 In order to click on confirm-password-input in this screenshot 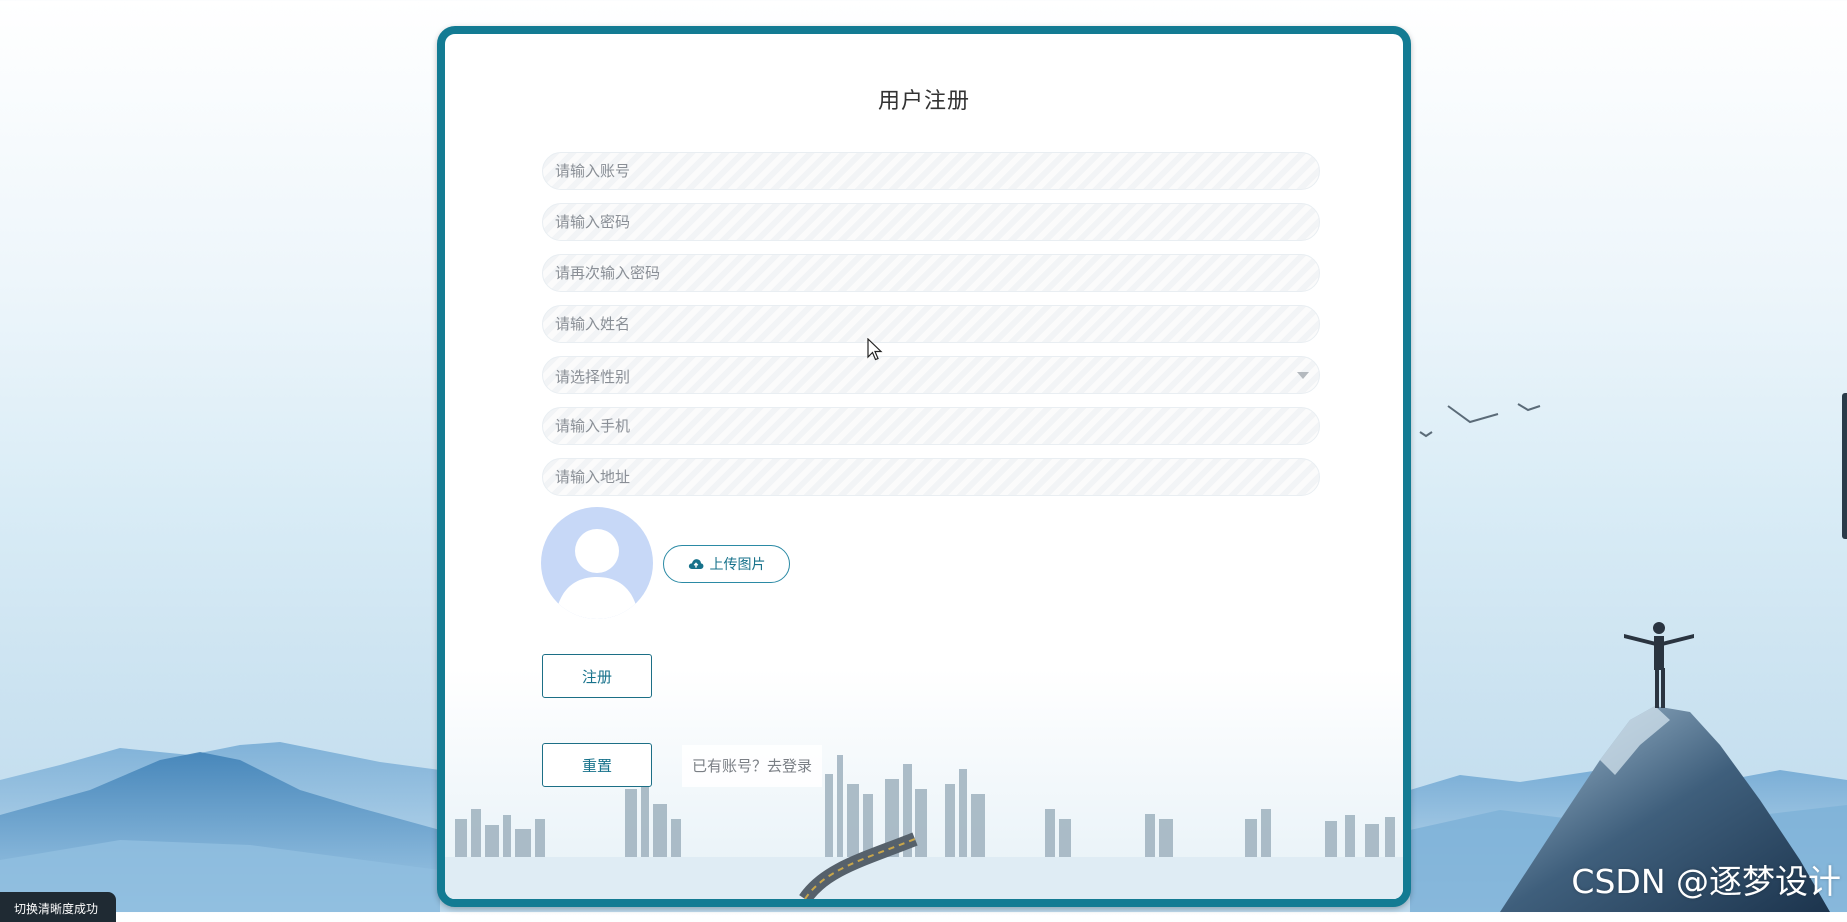, I will do `click(931, 273)`.